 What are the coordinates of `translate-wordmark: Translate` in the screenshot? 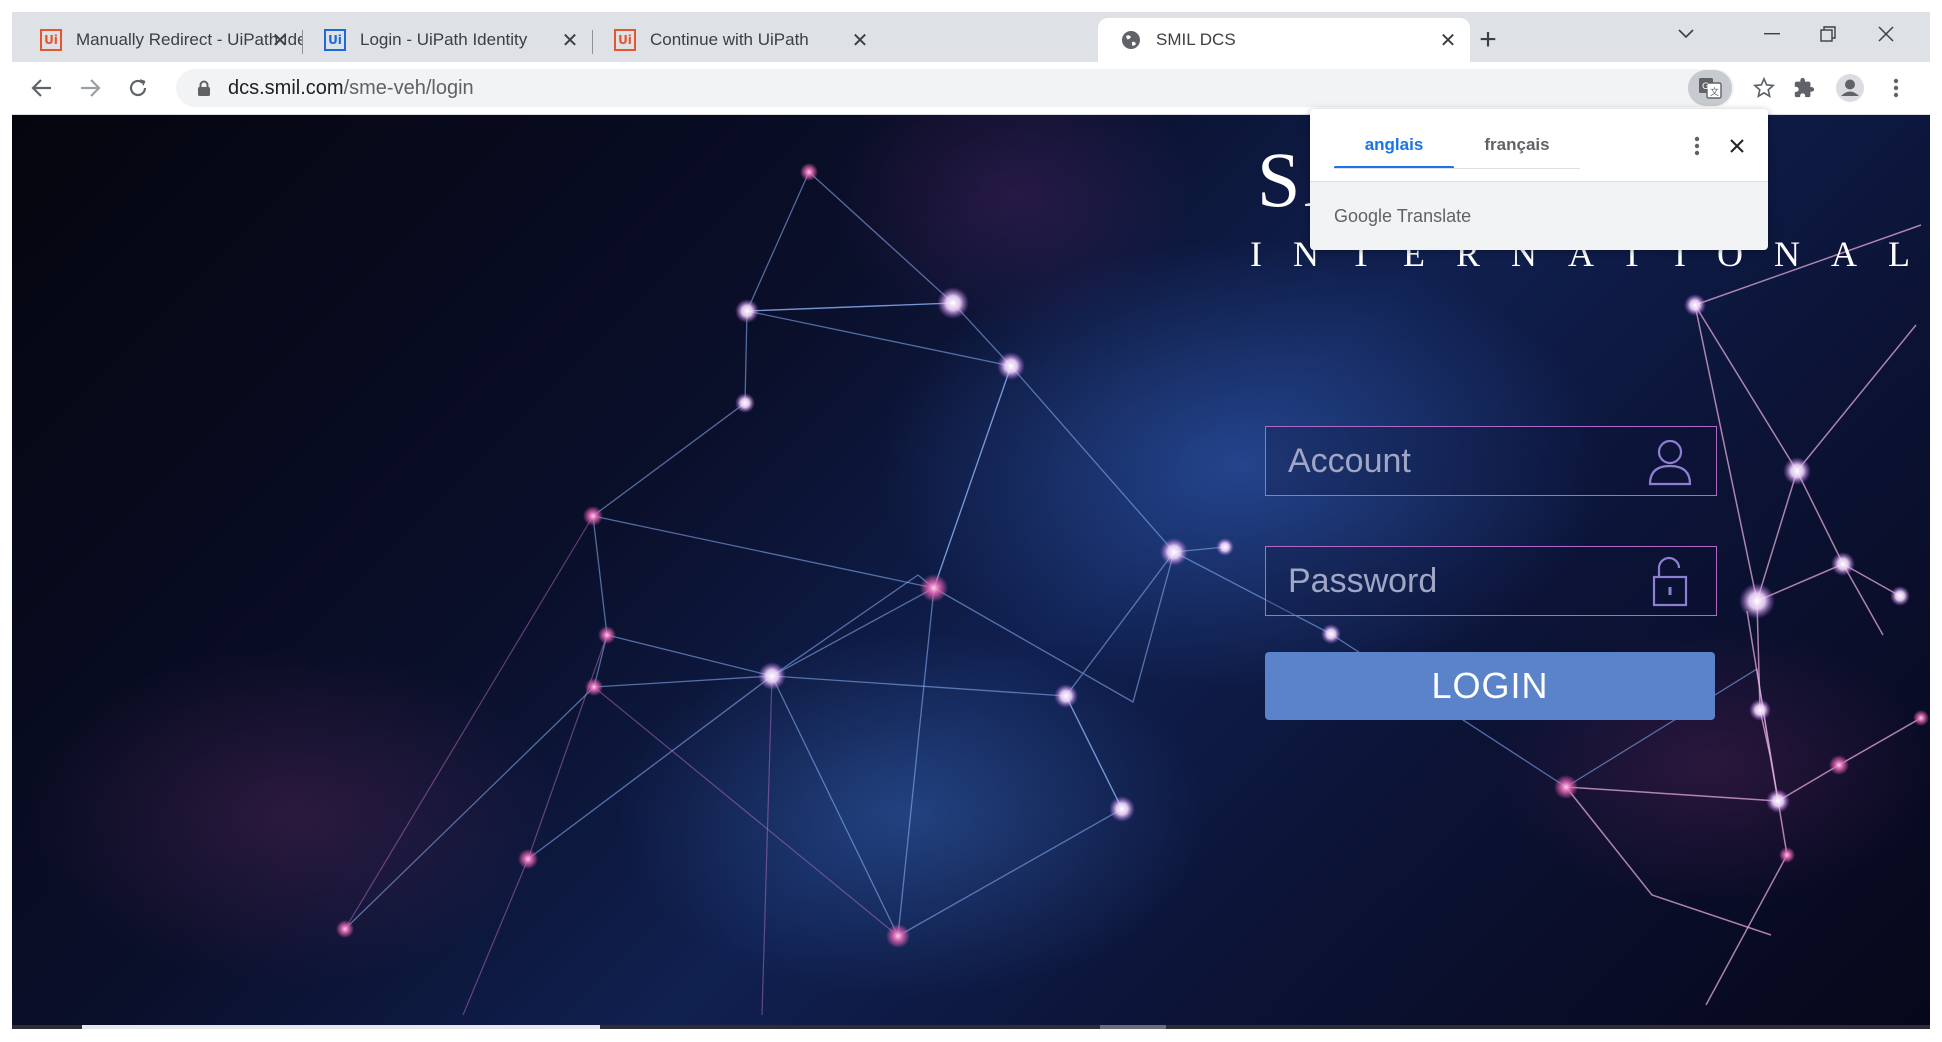 It's located at (1434, 215).